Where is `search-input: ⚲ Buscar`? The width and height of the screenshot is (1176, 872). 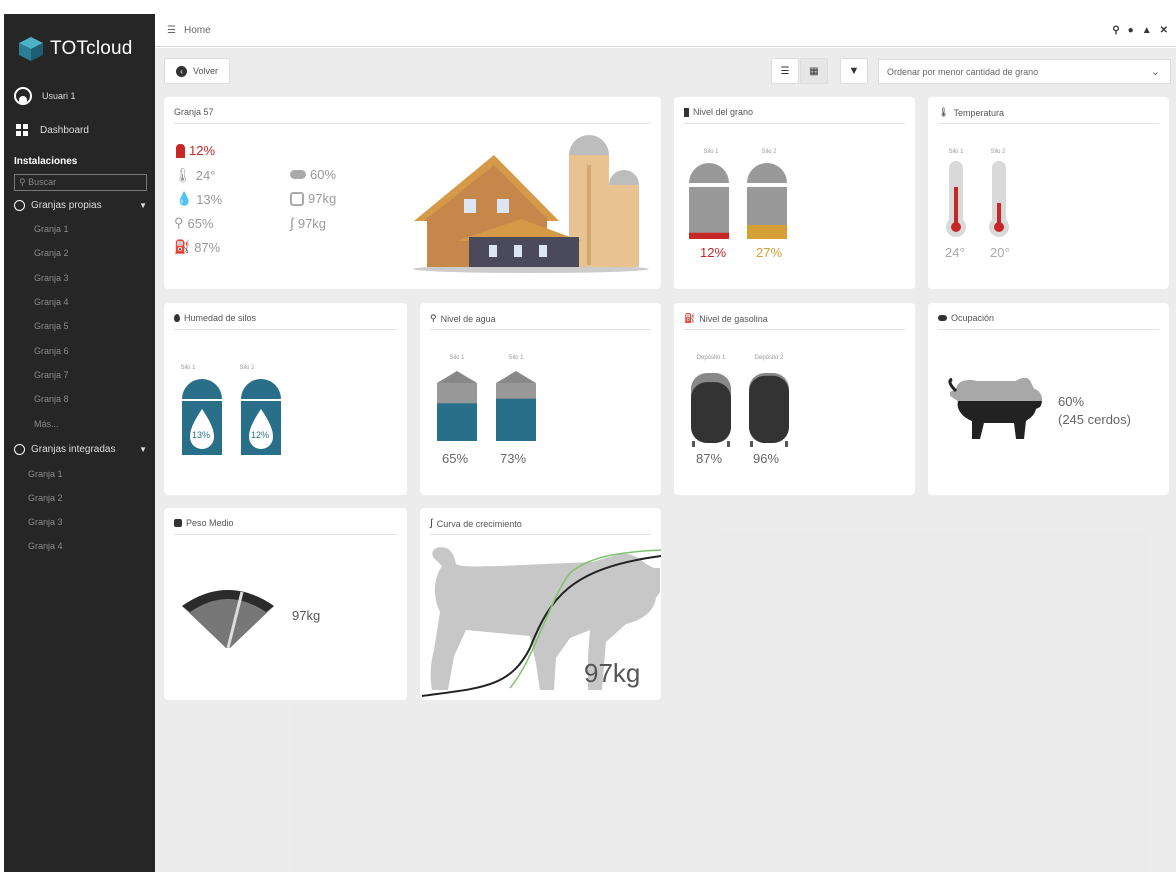
search-input: ⚲ Buscar is located at coordinates (80, 182).